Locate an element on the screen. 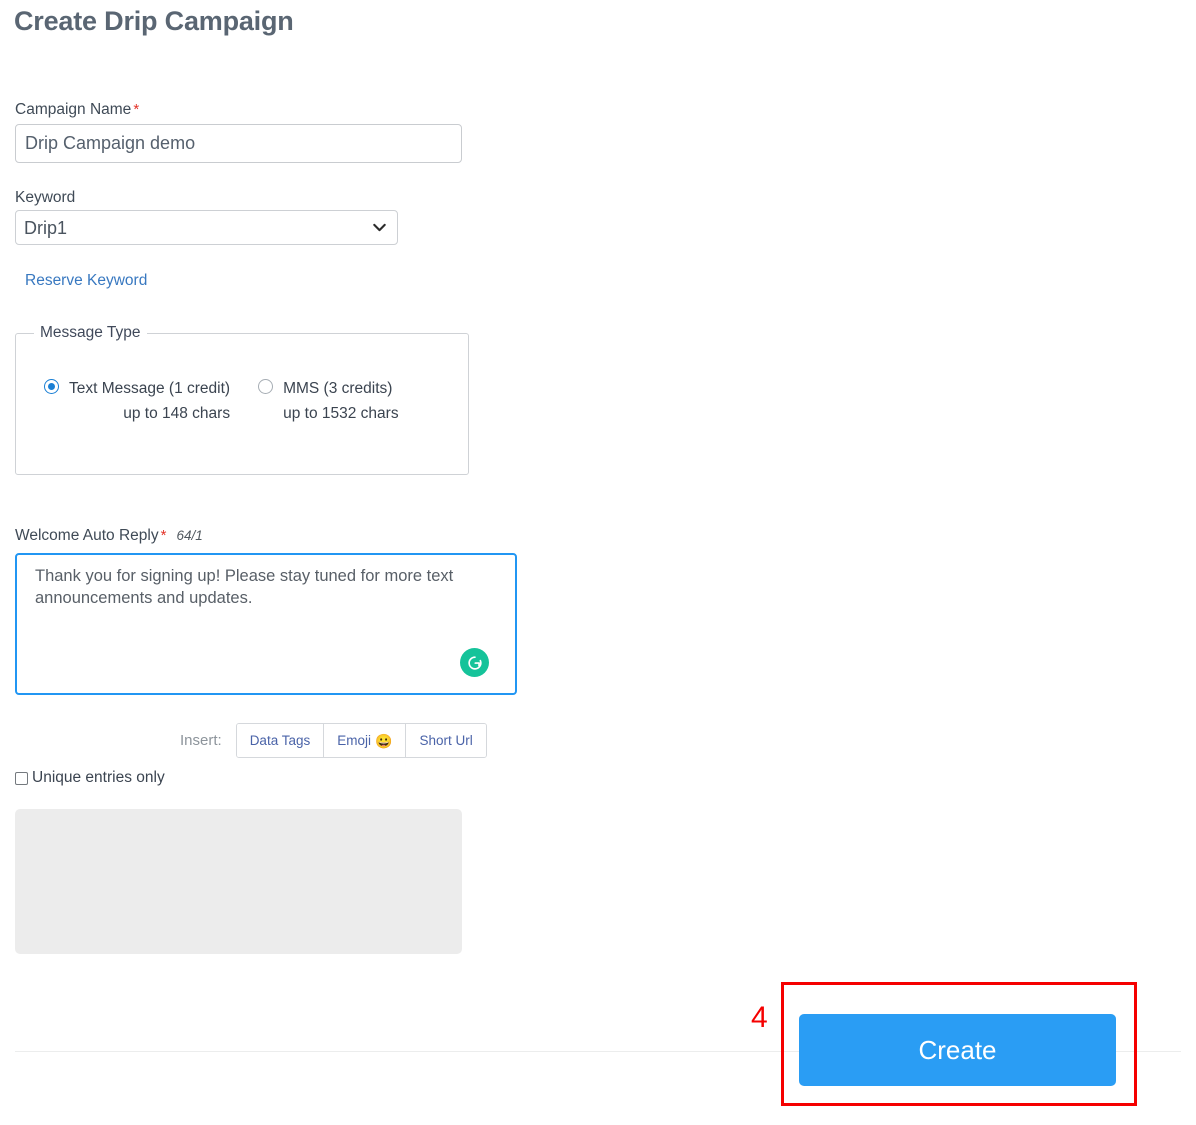 The height and width of the screenshot is (1125, 1196). message-type-legend: Message Type is located at coordinates (90, 333).